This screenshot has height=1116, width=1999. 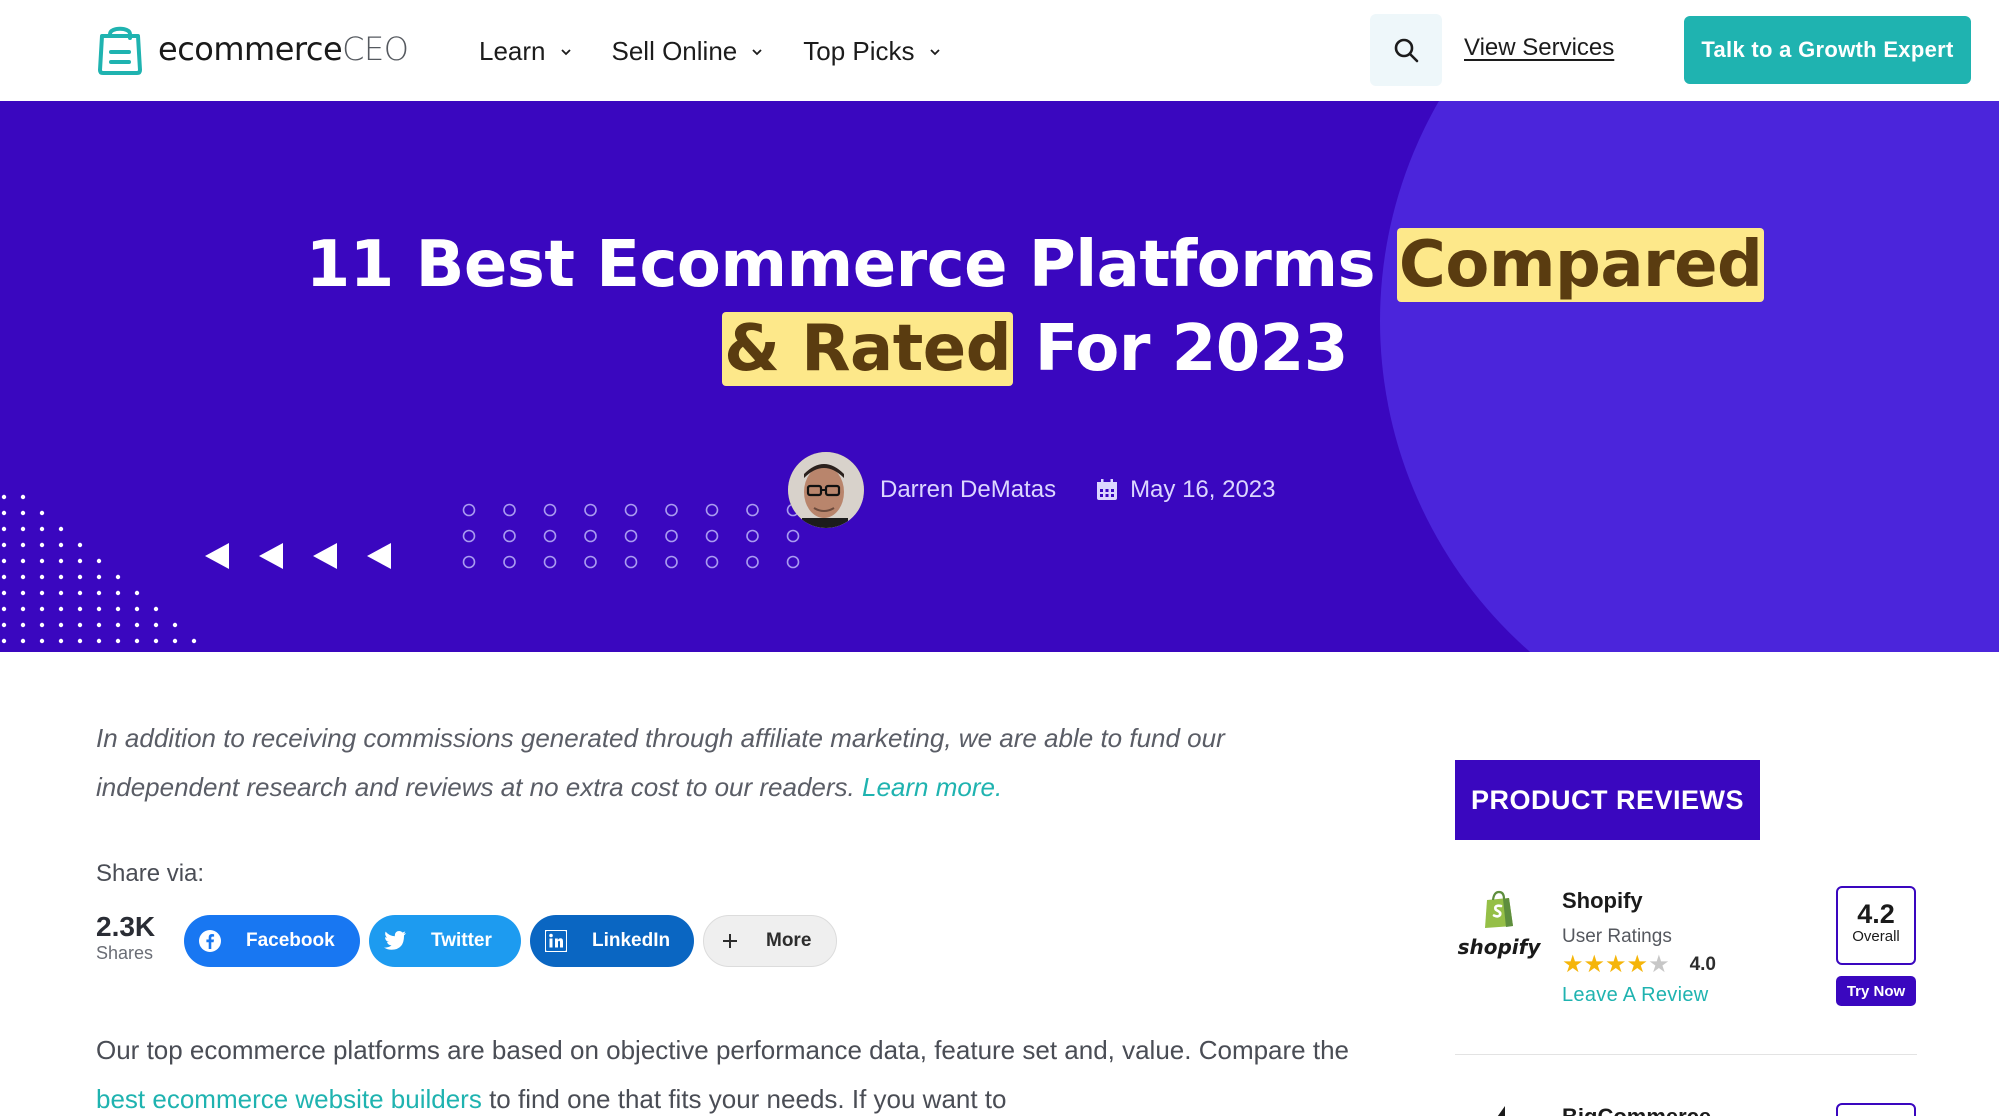 I want to click on nav-item-sell-online: Sell Online, so click(x=688, y=51).